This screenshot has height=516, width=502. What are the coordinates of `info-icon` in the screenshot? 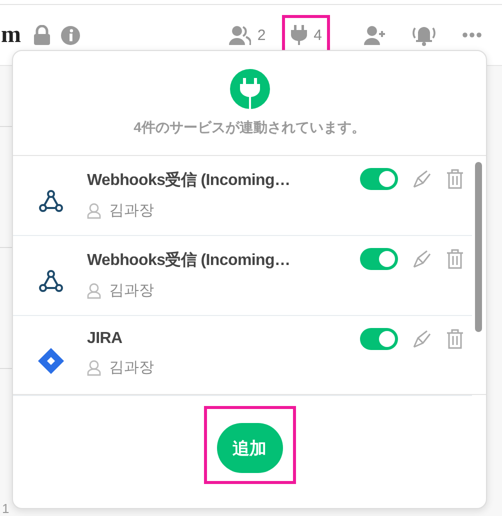 It's located at (70, 35).